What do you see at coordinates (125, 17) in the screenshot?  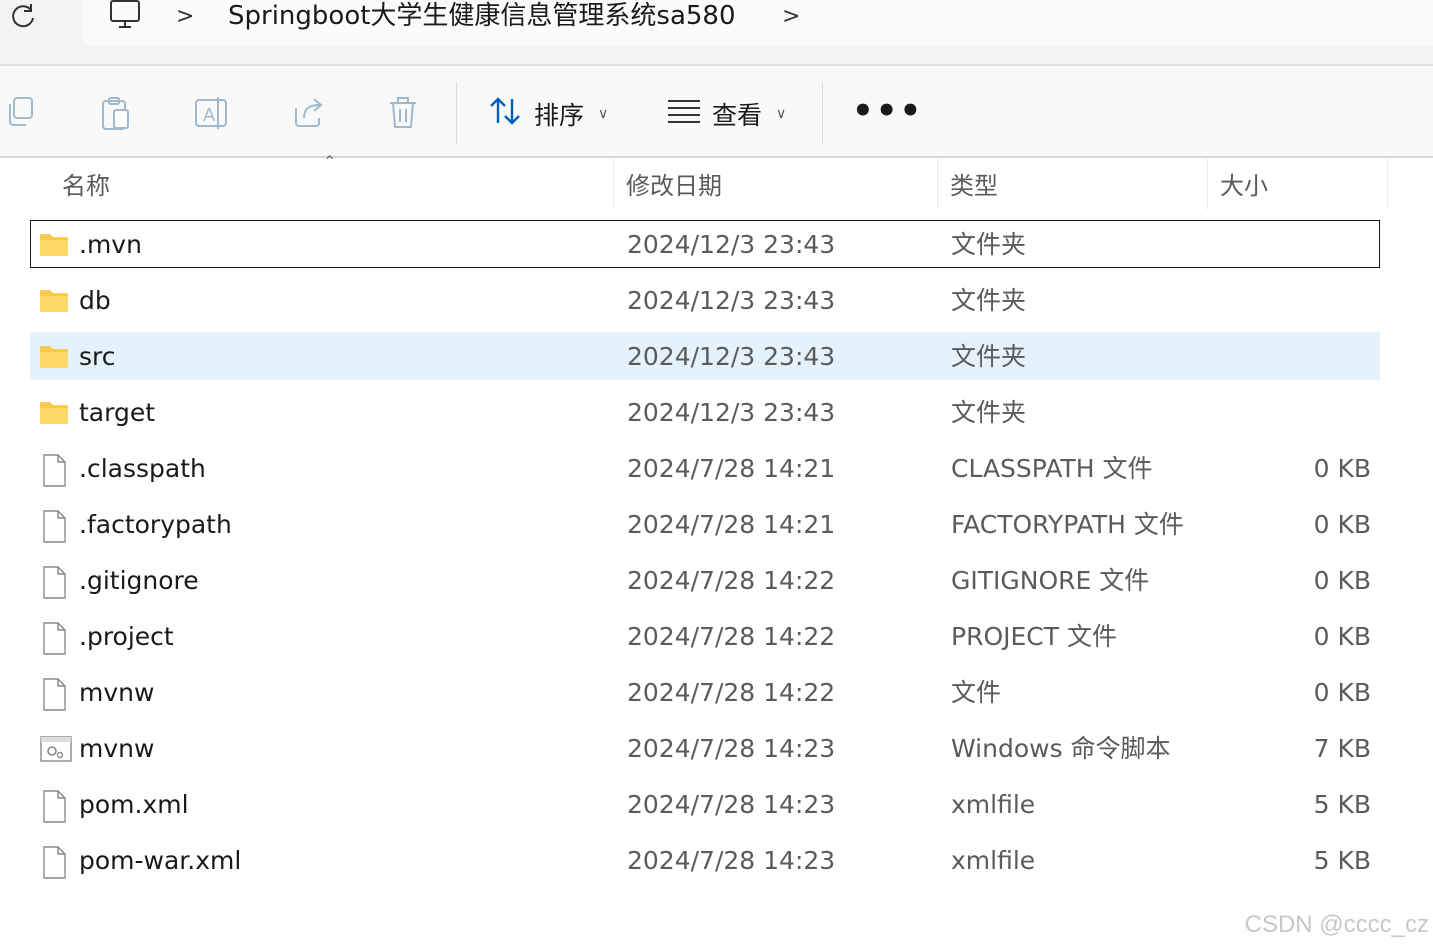 I see `computer-icon` at bounding box center [125, 17].